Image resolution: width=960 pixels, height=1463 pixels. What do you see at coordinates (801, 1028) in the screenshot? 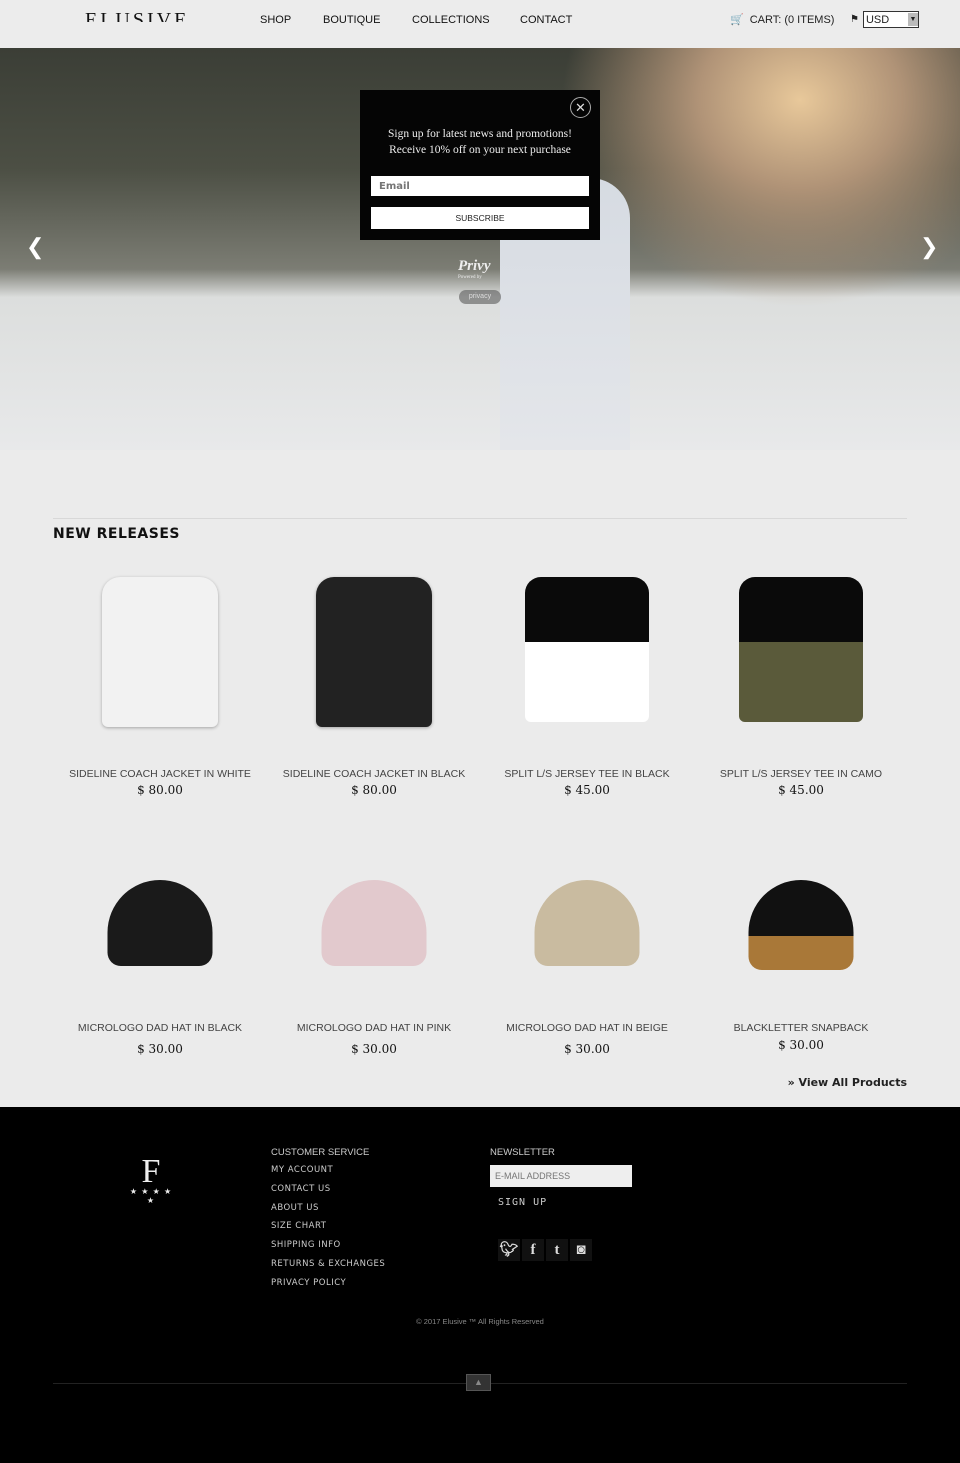
I see `product-name: BLACKLETTER SNAPBACK` at bounding box center [801, 1028].